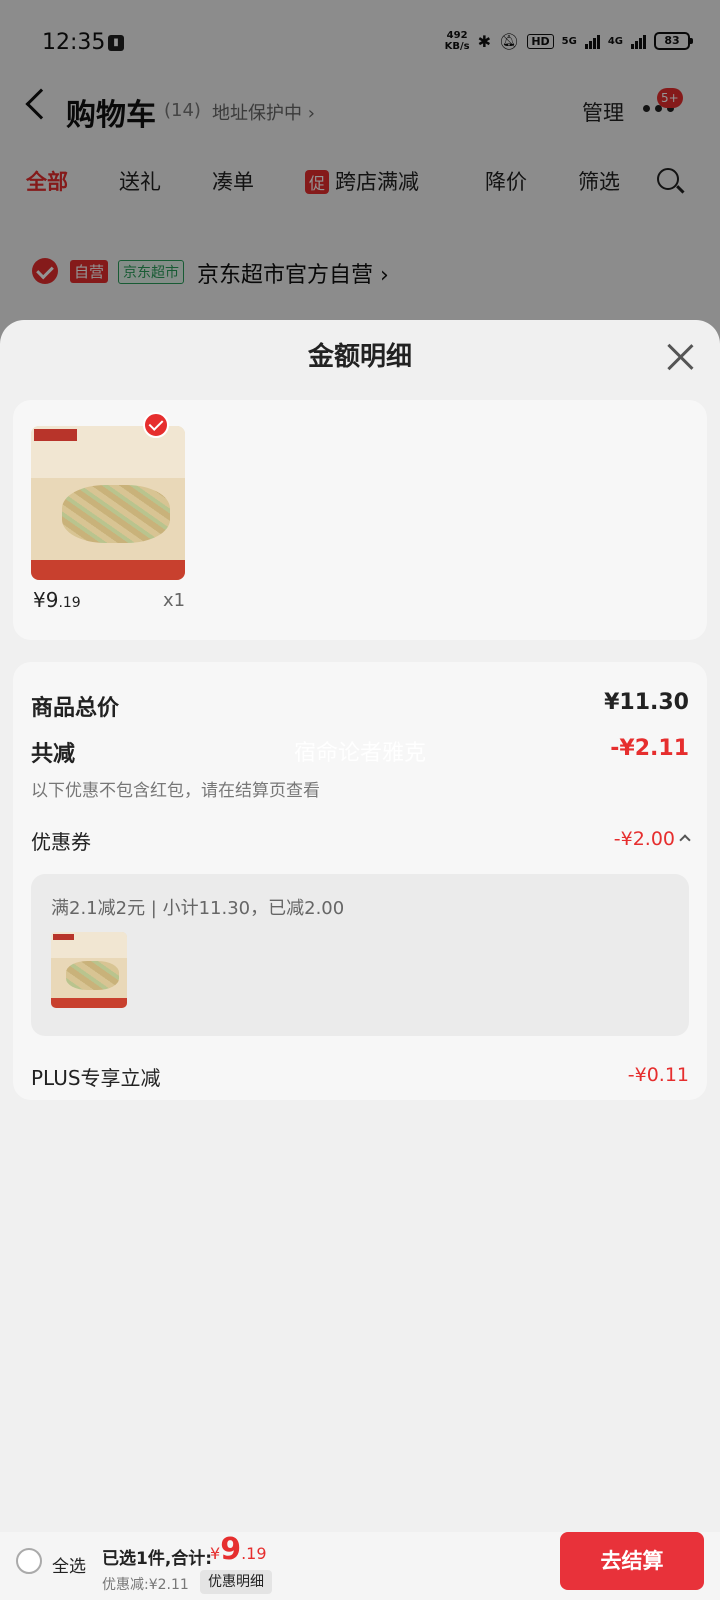 Image resolution: width=720 pixels, height=1600 pixels. Describe the element at coordinates (685, 840) in the screenshot. I see `chevron-up-icon` at that location.